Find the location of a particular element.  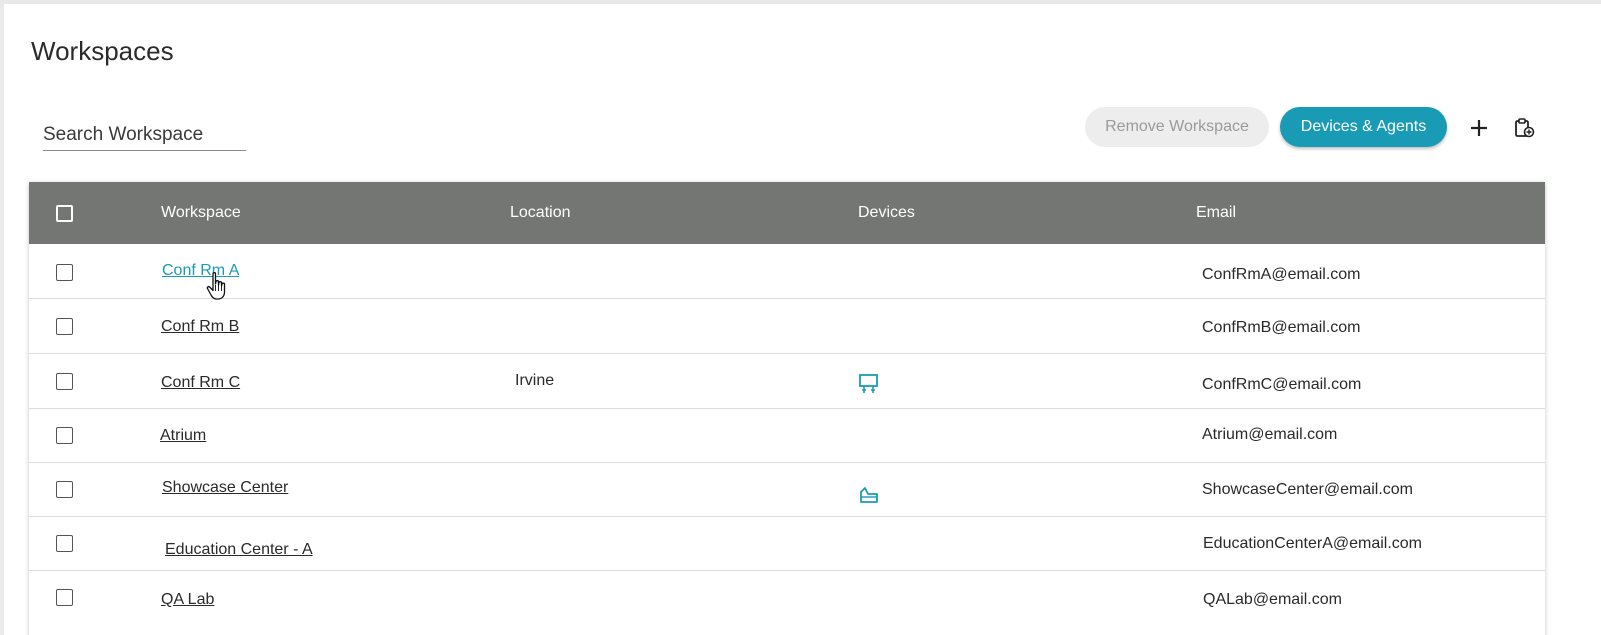

remove-workspace-button: Remove Workspace is located at coordinates (1177, 127).